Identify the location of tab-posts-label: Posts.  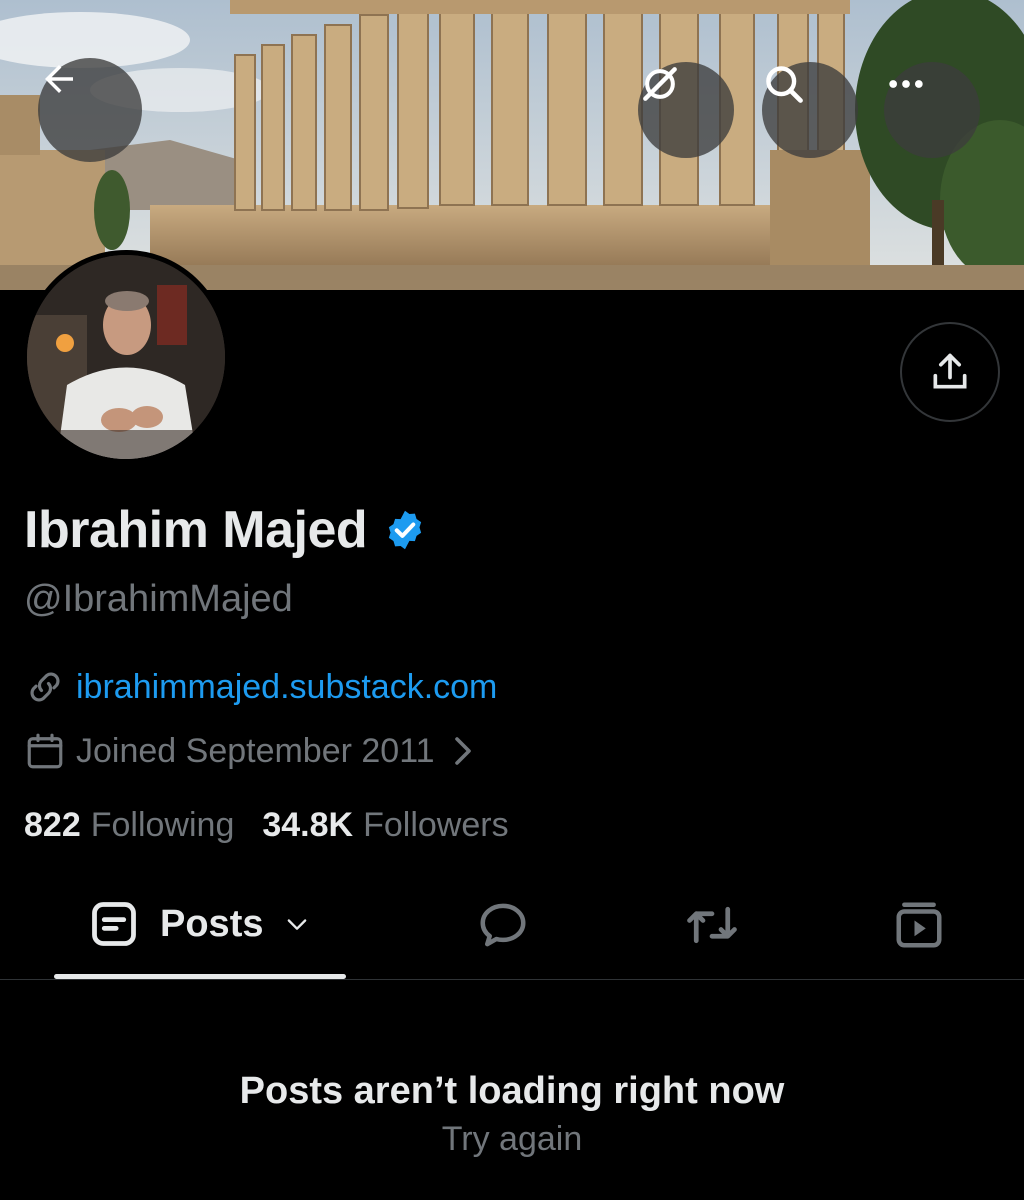
(212, 923).